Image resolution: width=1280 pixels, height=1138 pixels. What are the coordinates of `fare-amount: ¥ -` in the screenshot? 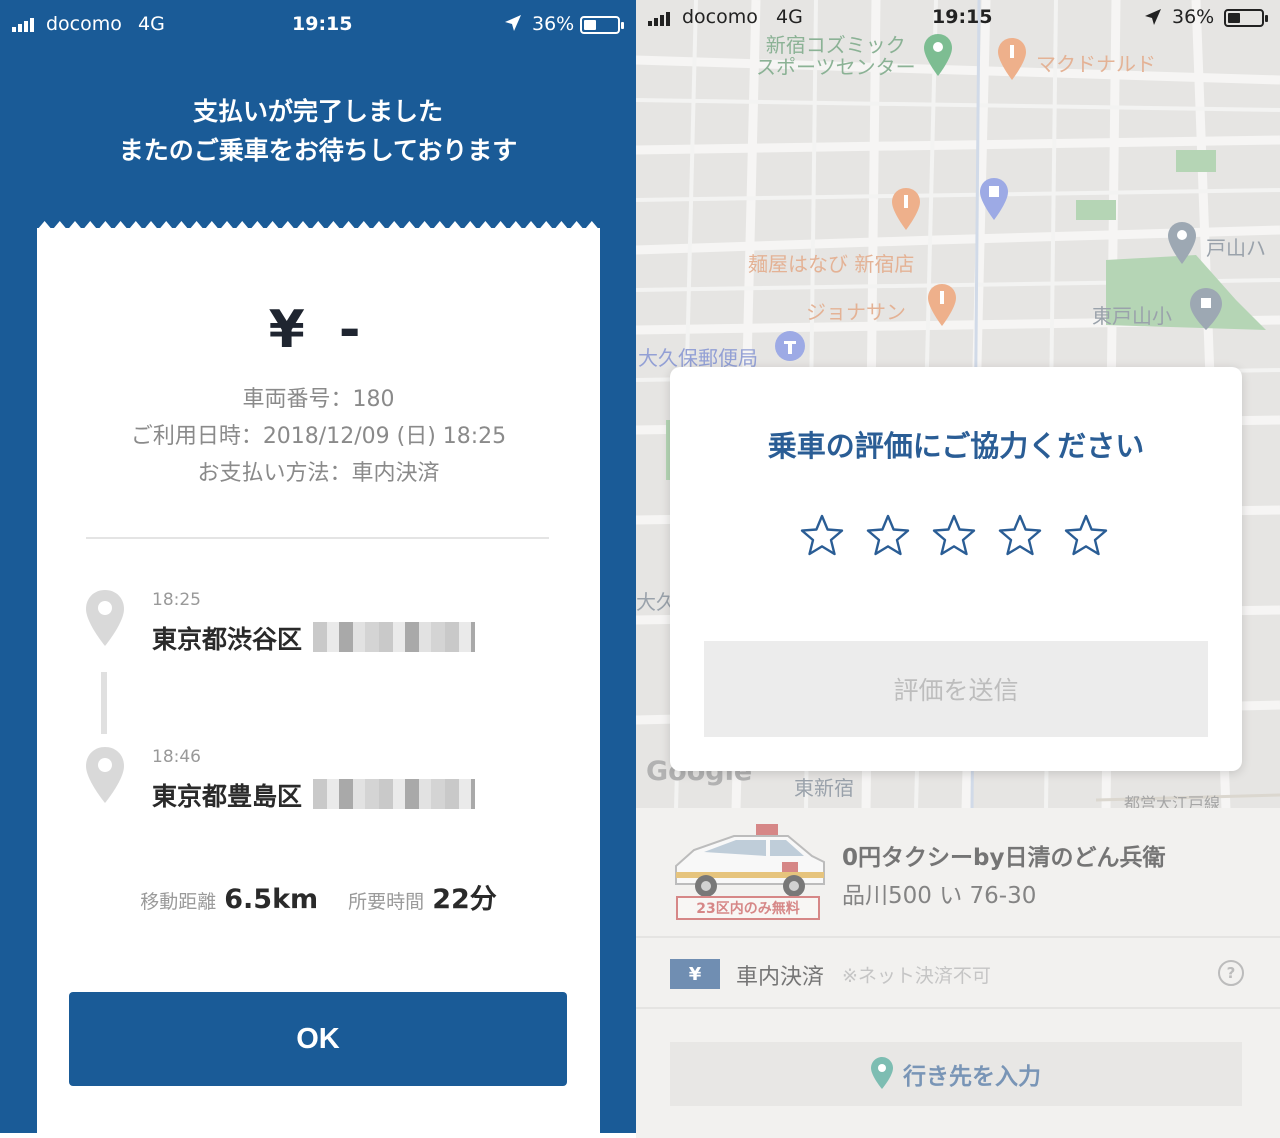 It's located at (318, 330).